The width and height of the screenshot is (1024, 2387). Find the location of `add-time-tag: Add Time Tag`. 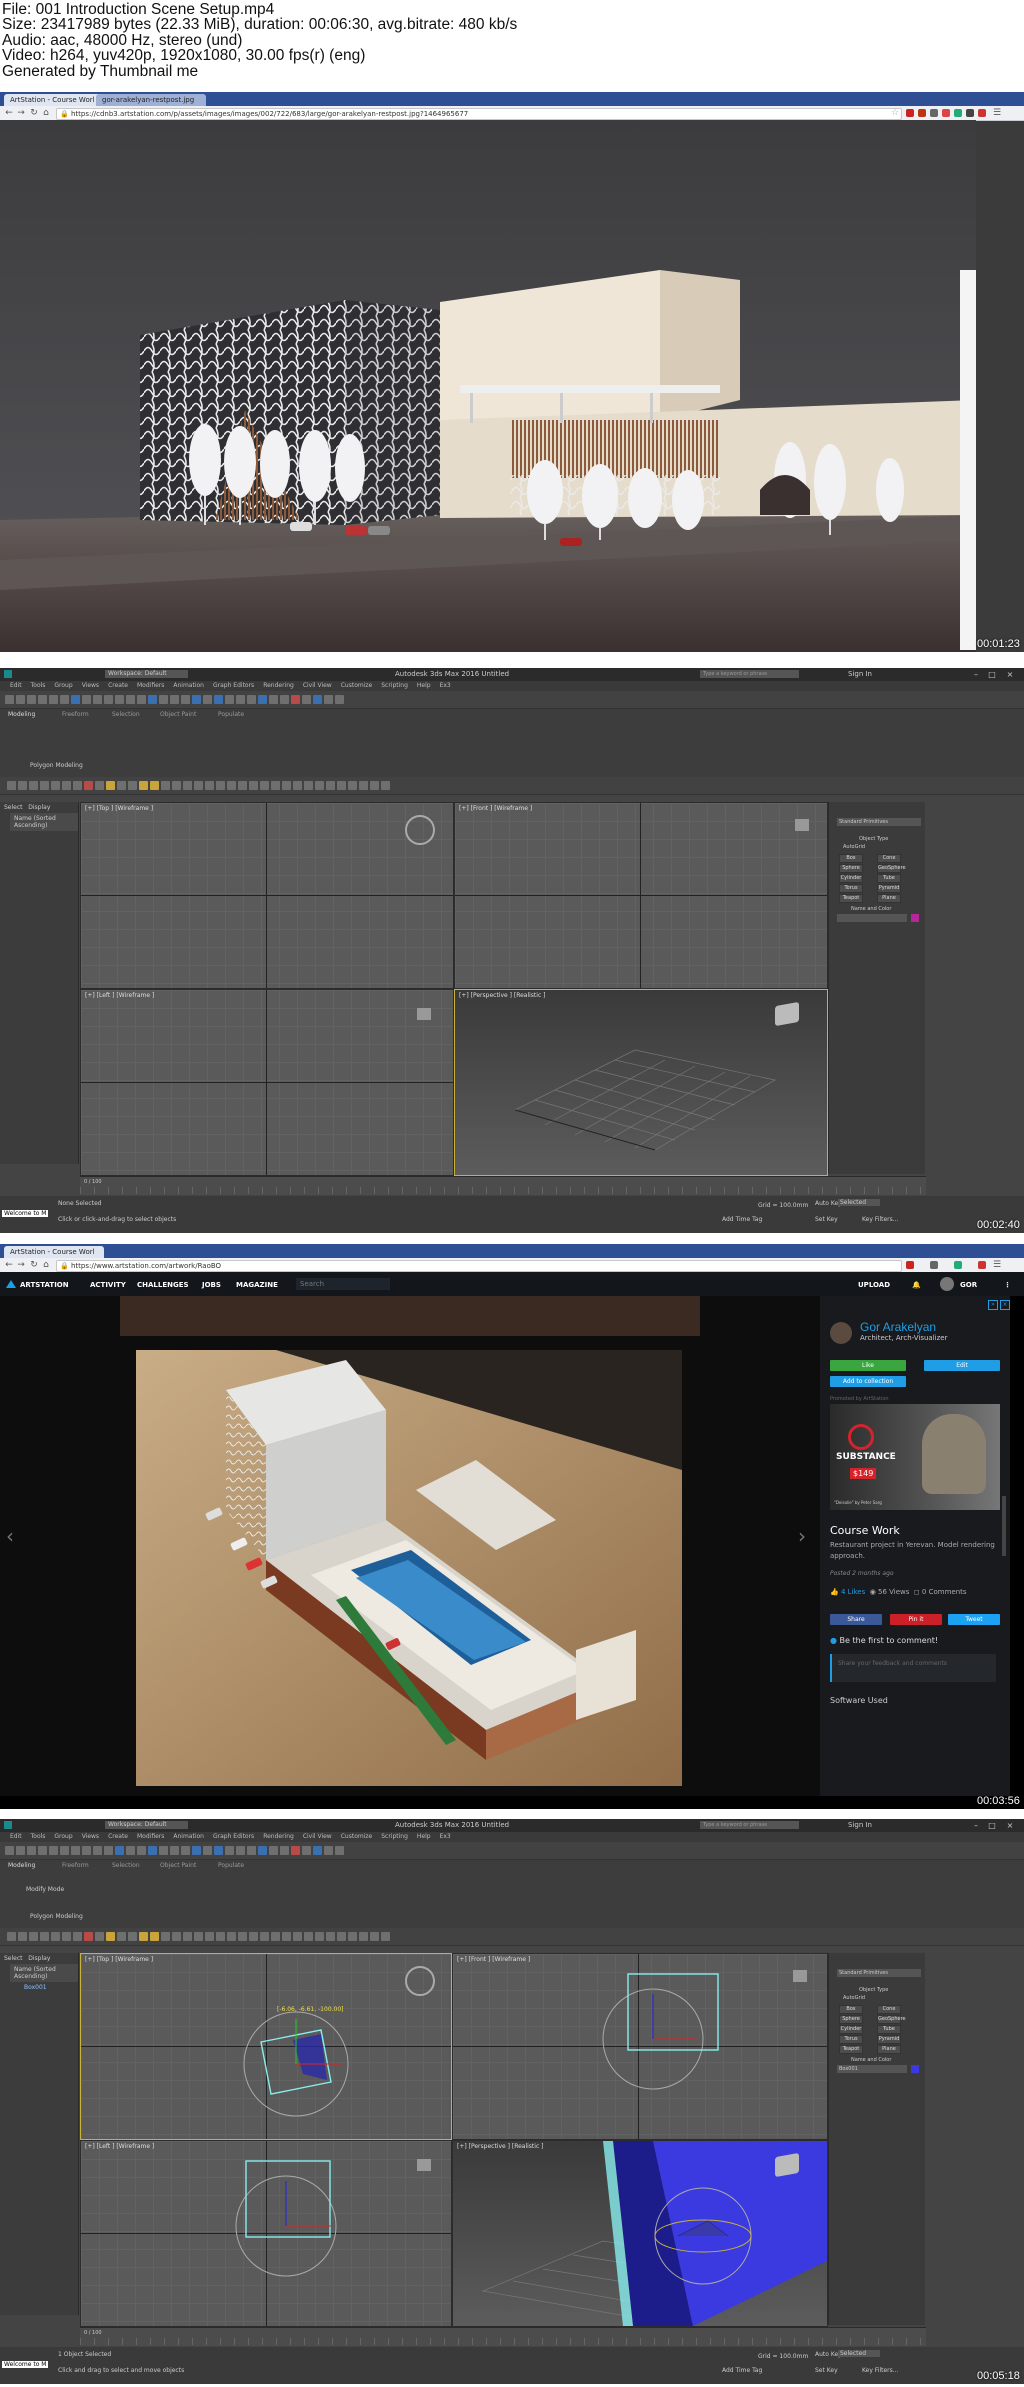

add-time-tag: Add Time Tag is located at coordinates (742, 2370).